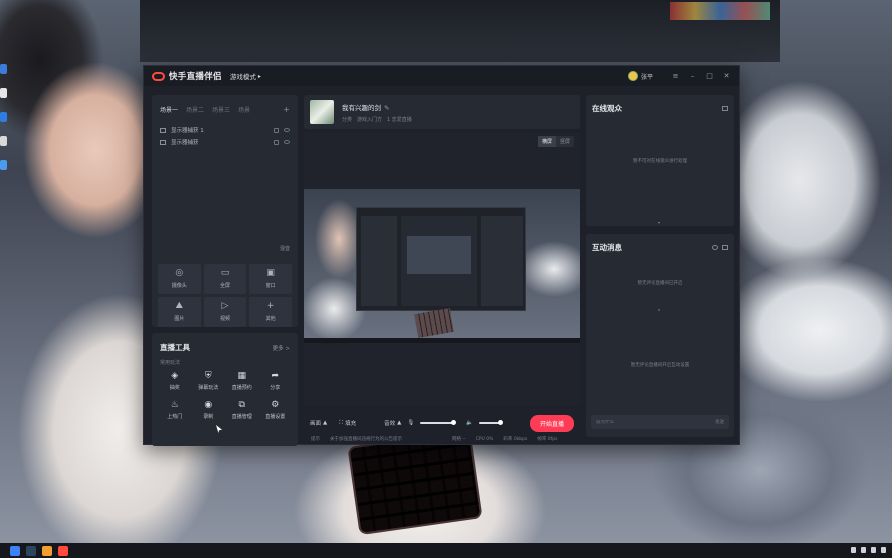  Describe the element at coordinates (276, 382) in the screenshot. I see `tool-share-button: ➦ 分享` at that location.